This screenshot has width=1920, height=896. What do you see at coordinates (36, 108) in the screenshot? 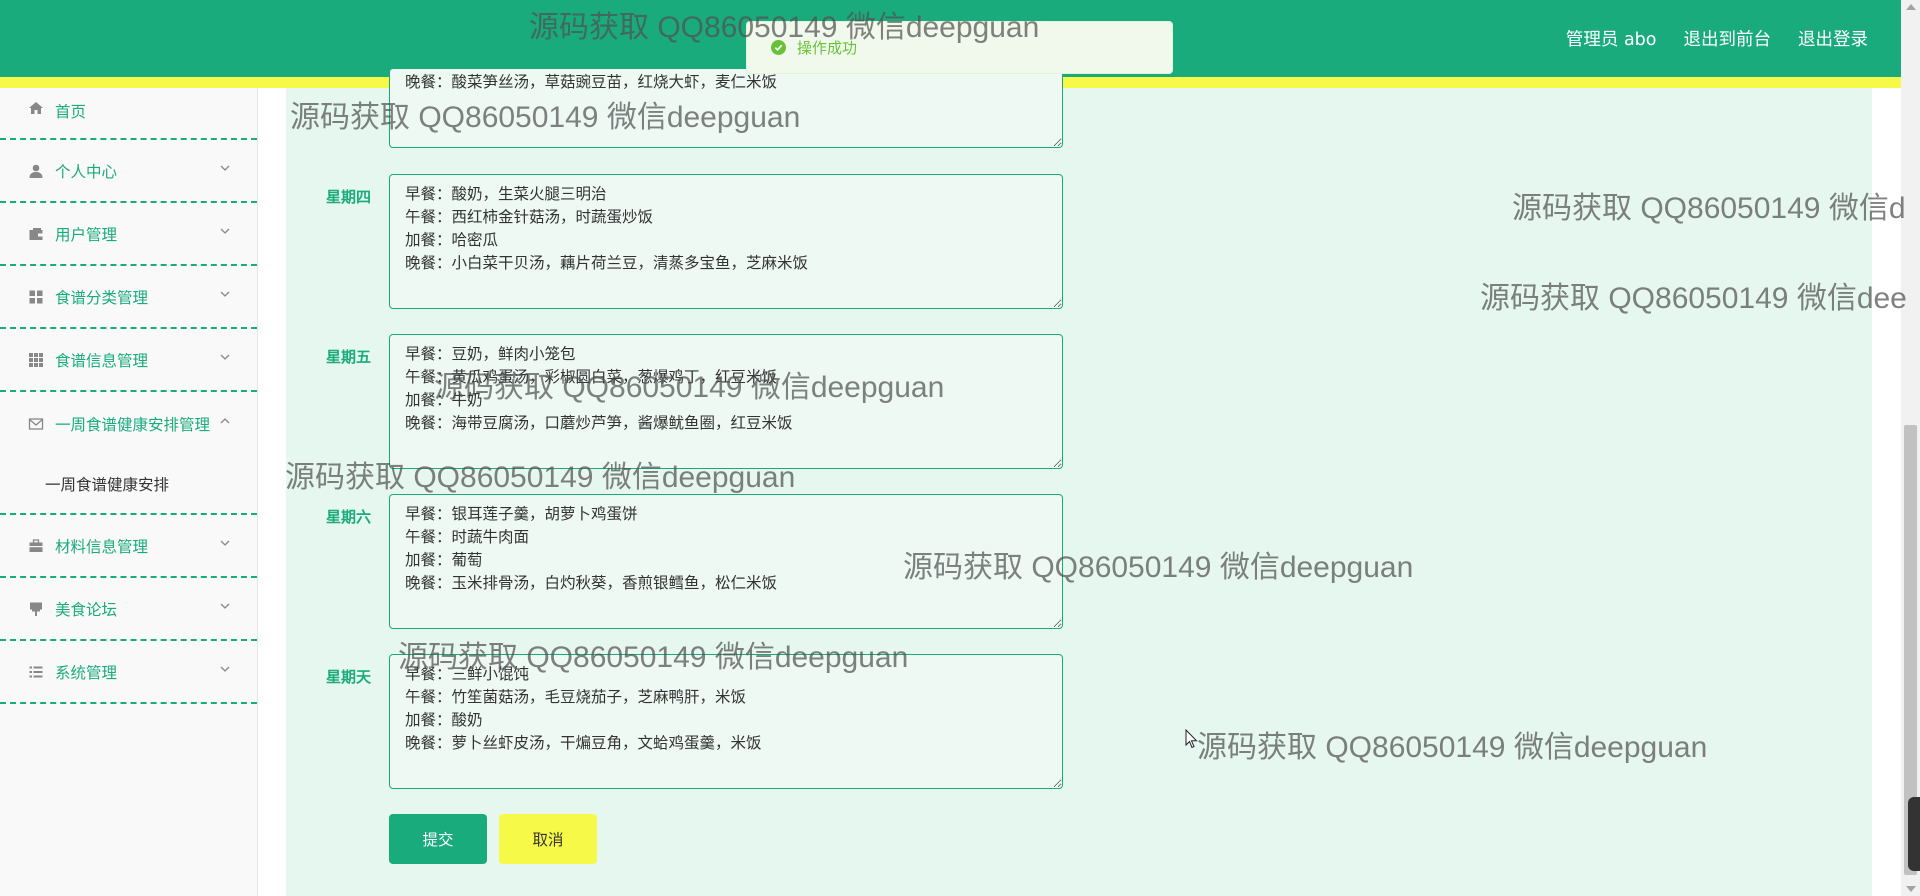
I see `home-icon` at bounding box center [36, 108].